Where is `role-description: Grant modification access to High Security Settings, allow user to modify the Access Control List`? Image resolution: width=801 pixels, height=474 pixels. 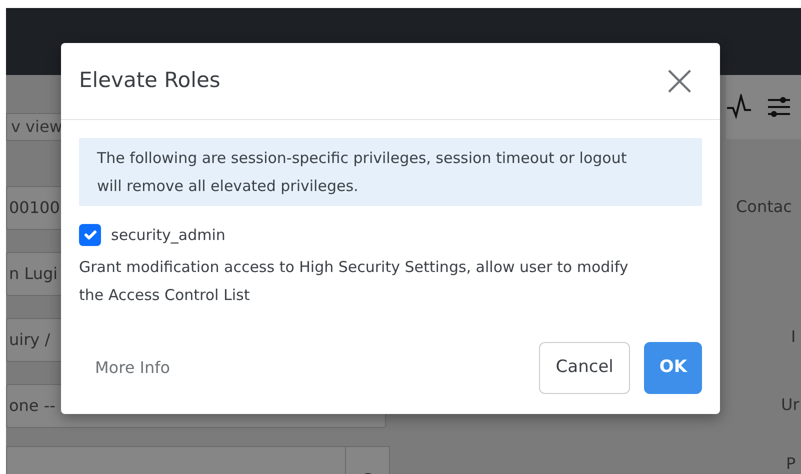 role-description: Grant modification access to High Security Settings, allow user to modify the Access Control List is located at coordinates (354, 281).